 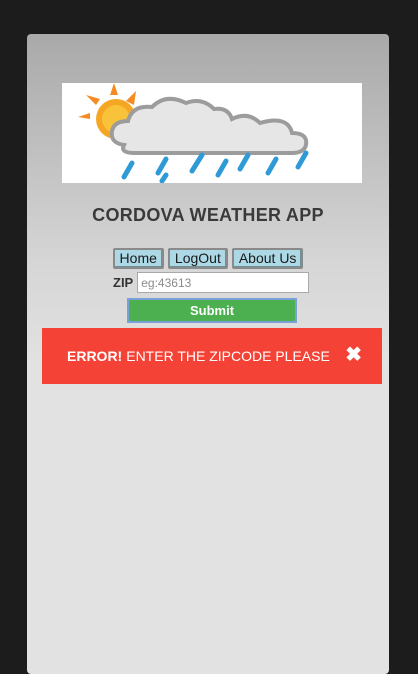 I want to click on logout-button: LogOut, so click(x=197, y=258).